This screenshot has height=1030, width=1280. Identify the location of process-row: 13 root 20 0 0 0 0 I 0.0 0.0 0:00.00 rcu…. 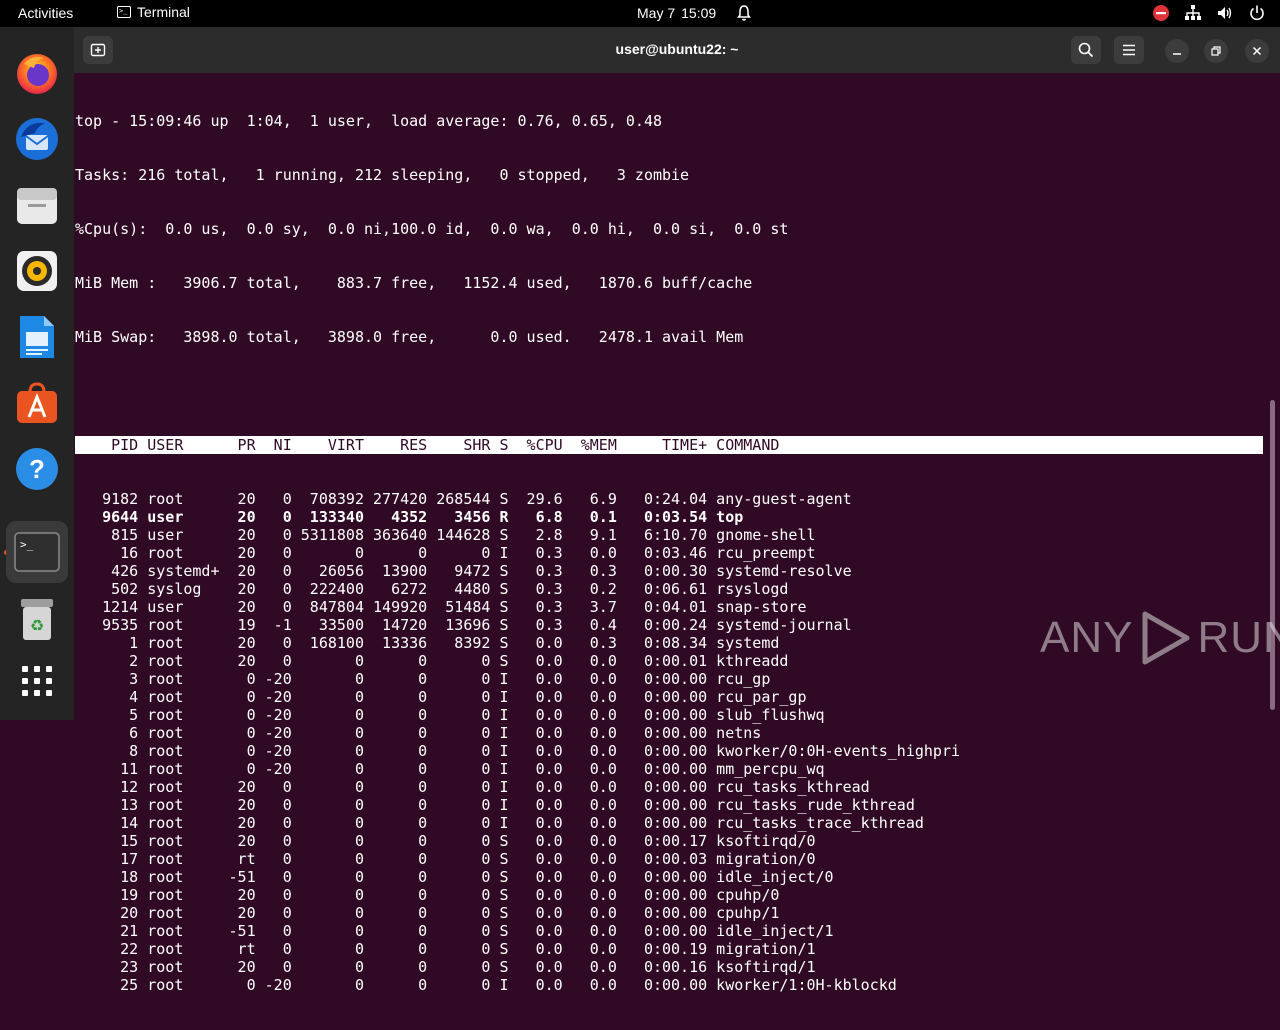
(495, 805).